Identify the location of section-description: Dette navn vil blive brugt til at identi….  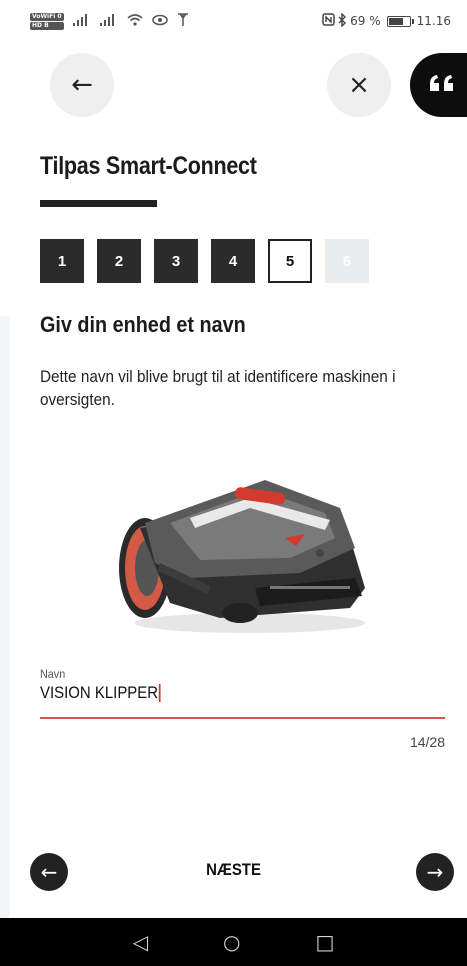
(218, 388).